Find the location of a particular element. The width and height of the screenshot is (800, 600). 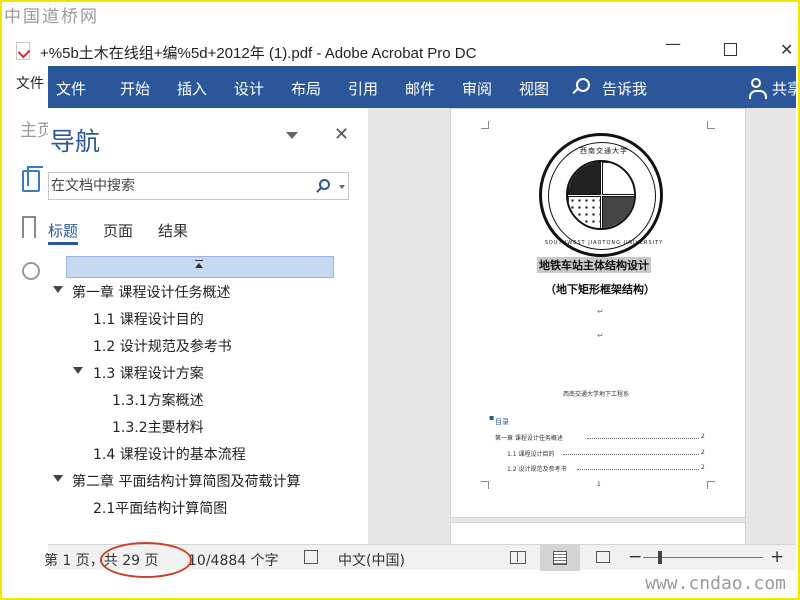

toc-entry: 第一章 课程设计任务概述 is located at coordinates (529, 437).